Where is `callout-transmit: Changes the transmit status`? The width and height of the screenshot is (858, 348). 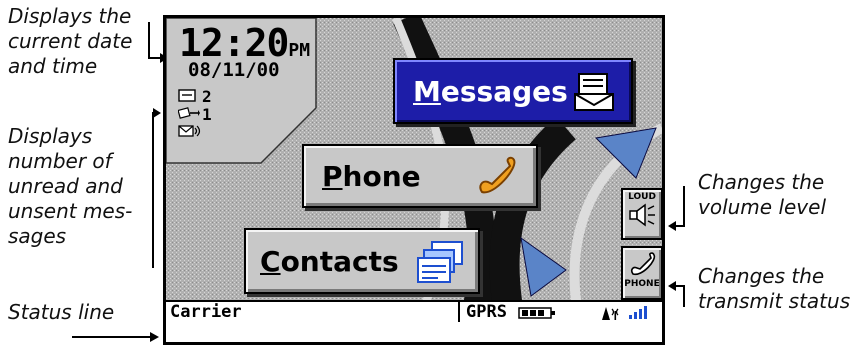
callout-transmit: Changes the transmit status is located at coordinates (774, 288).